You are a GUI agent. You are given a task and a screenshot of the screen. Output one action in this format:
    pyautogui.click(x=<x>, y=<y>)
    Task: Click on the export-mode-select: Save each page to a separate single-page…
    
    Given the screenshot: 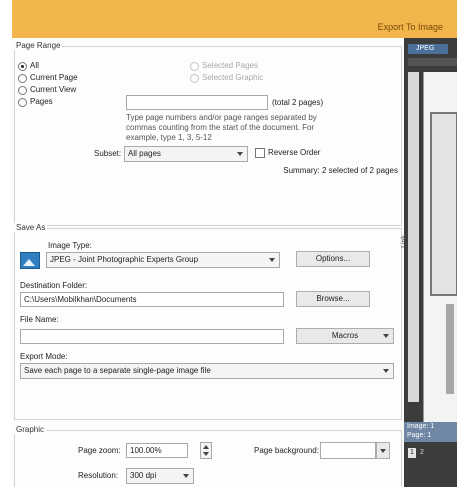 What is the action you would take?
    pyautogui.click(x=207, y=371)
    